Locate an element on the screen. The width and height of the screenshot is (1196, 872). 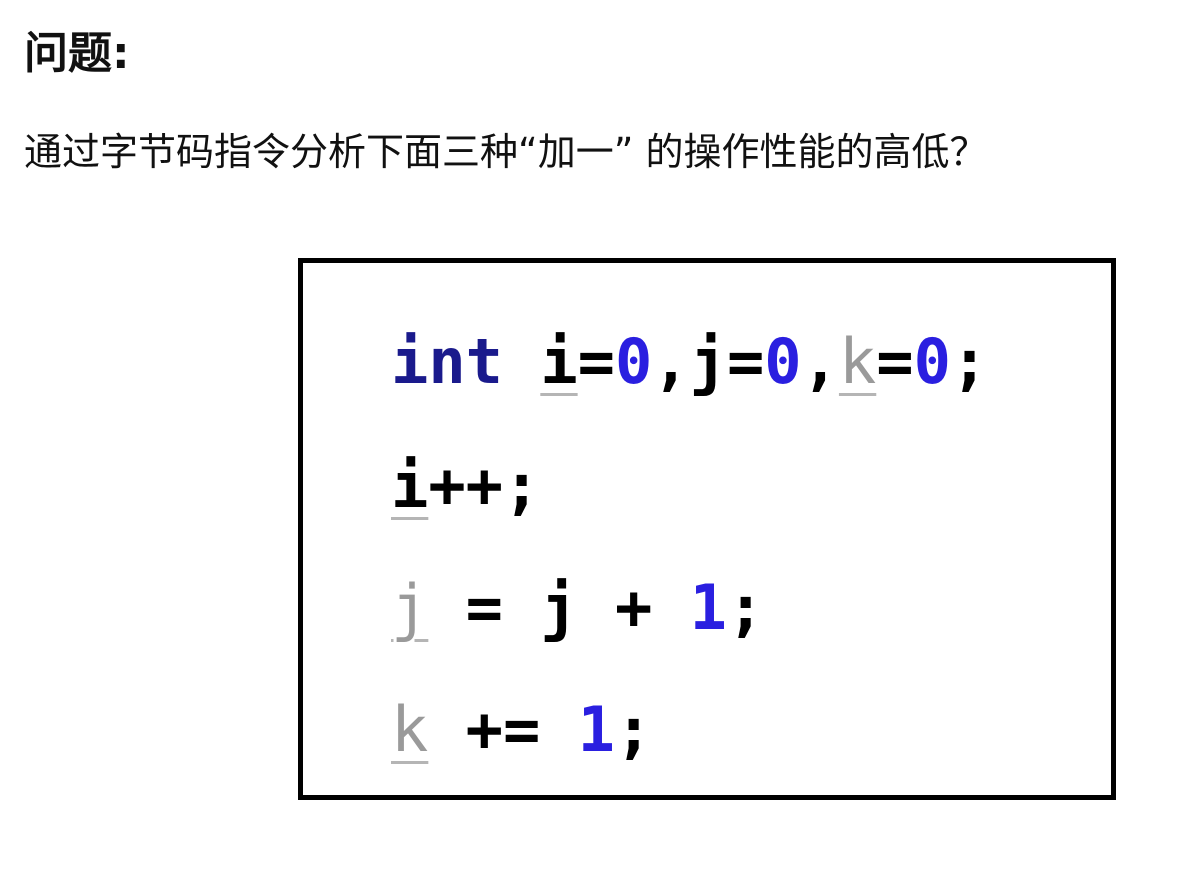
operator-plus-assign: += is located at coordinates (503, 729).